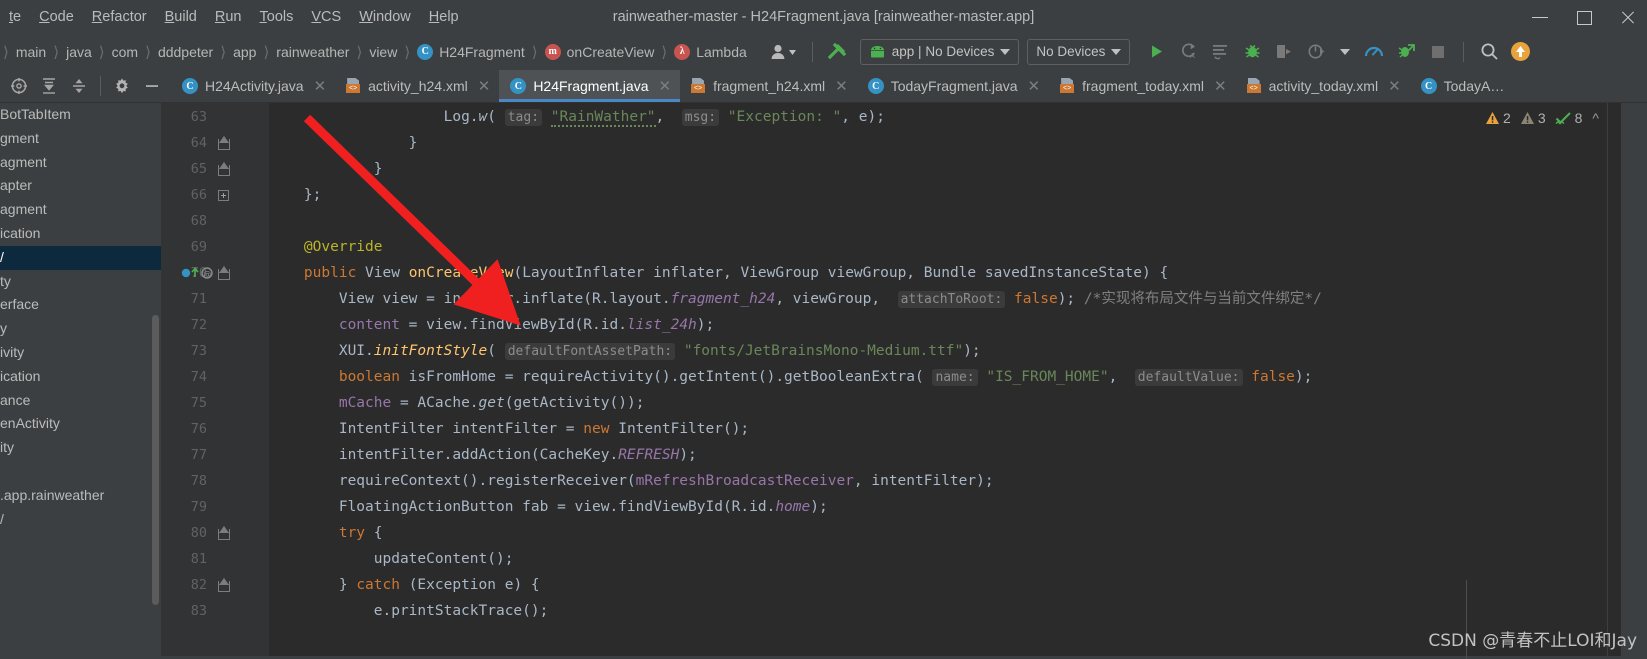 The width and height of the screenshot is (1647, 659). Describe the element at coordinates (1628, 17) in the screenshot. I see `close-icon` at that location.